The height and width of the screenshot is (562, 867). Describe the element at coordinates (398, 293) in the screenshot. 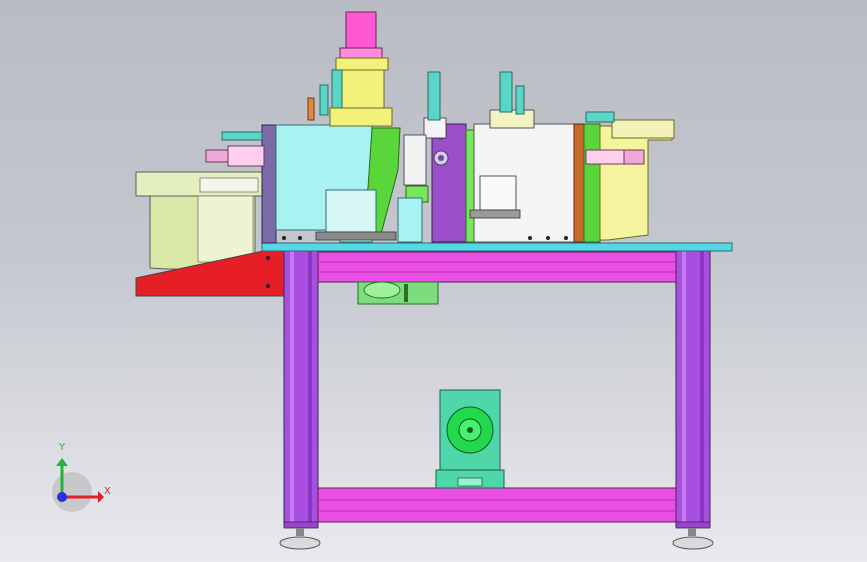

I see `upper-gearbox` at that location.